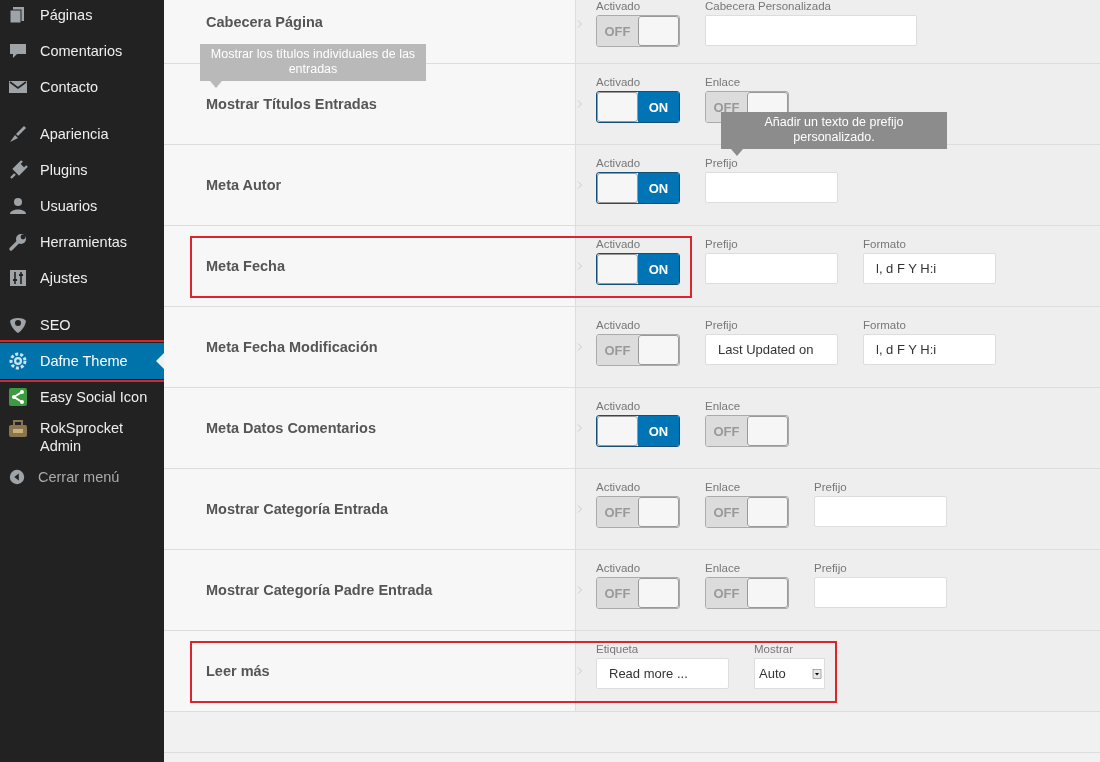 The width and height of the screenshot is (1100, 762). Describe the element at coordinates (82, 206) in the screenshot. I see `sidebar-item: Usuarios` at that location.